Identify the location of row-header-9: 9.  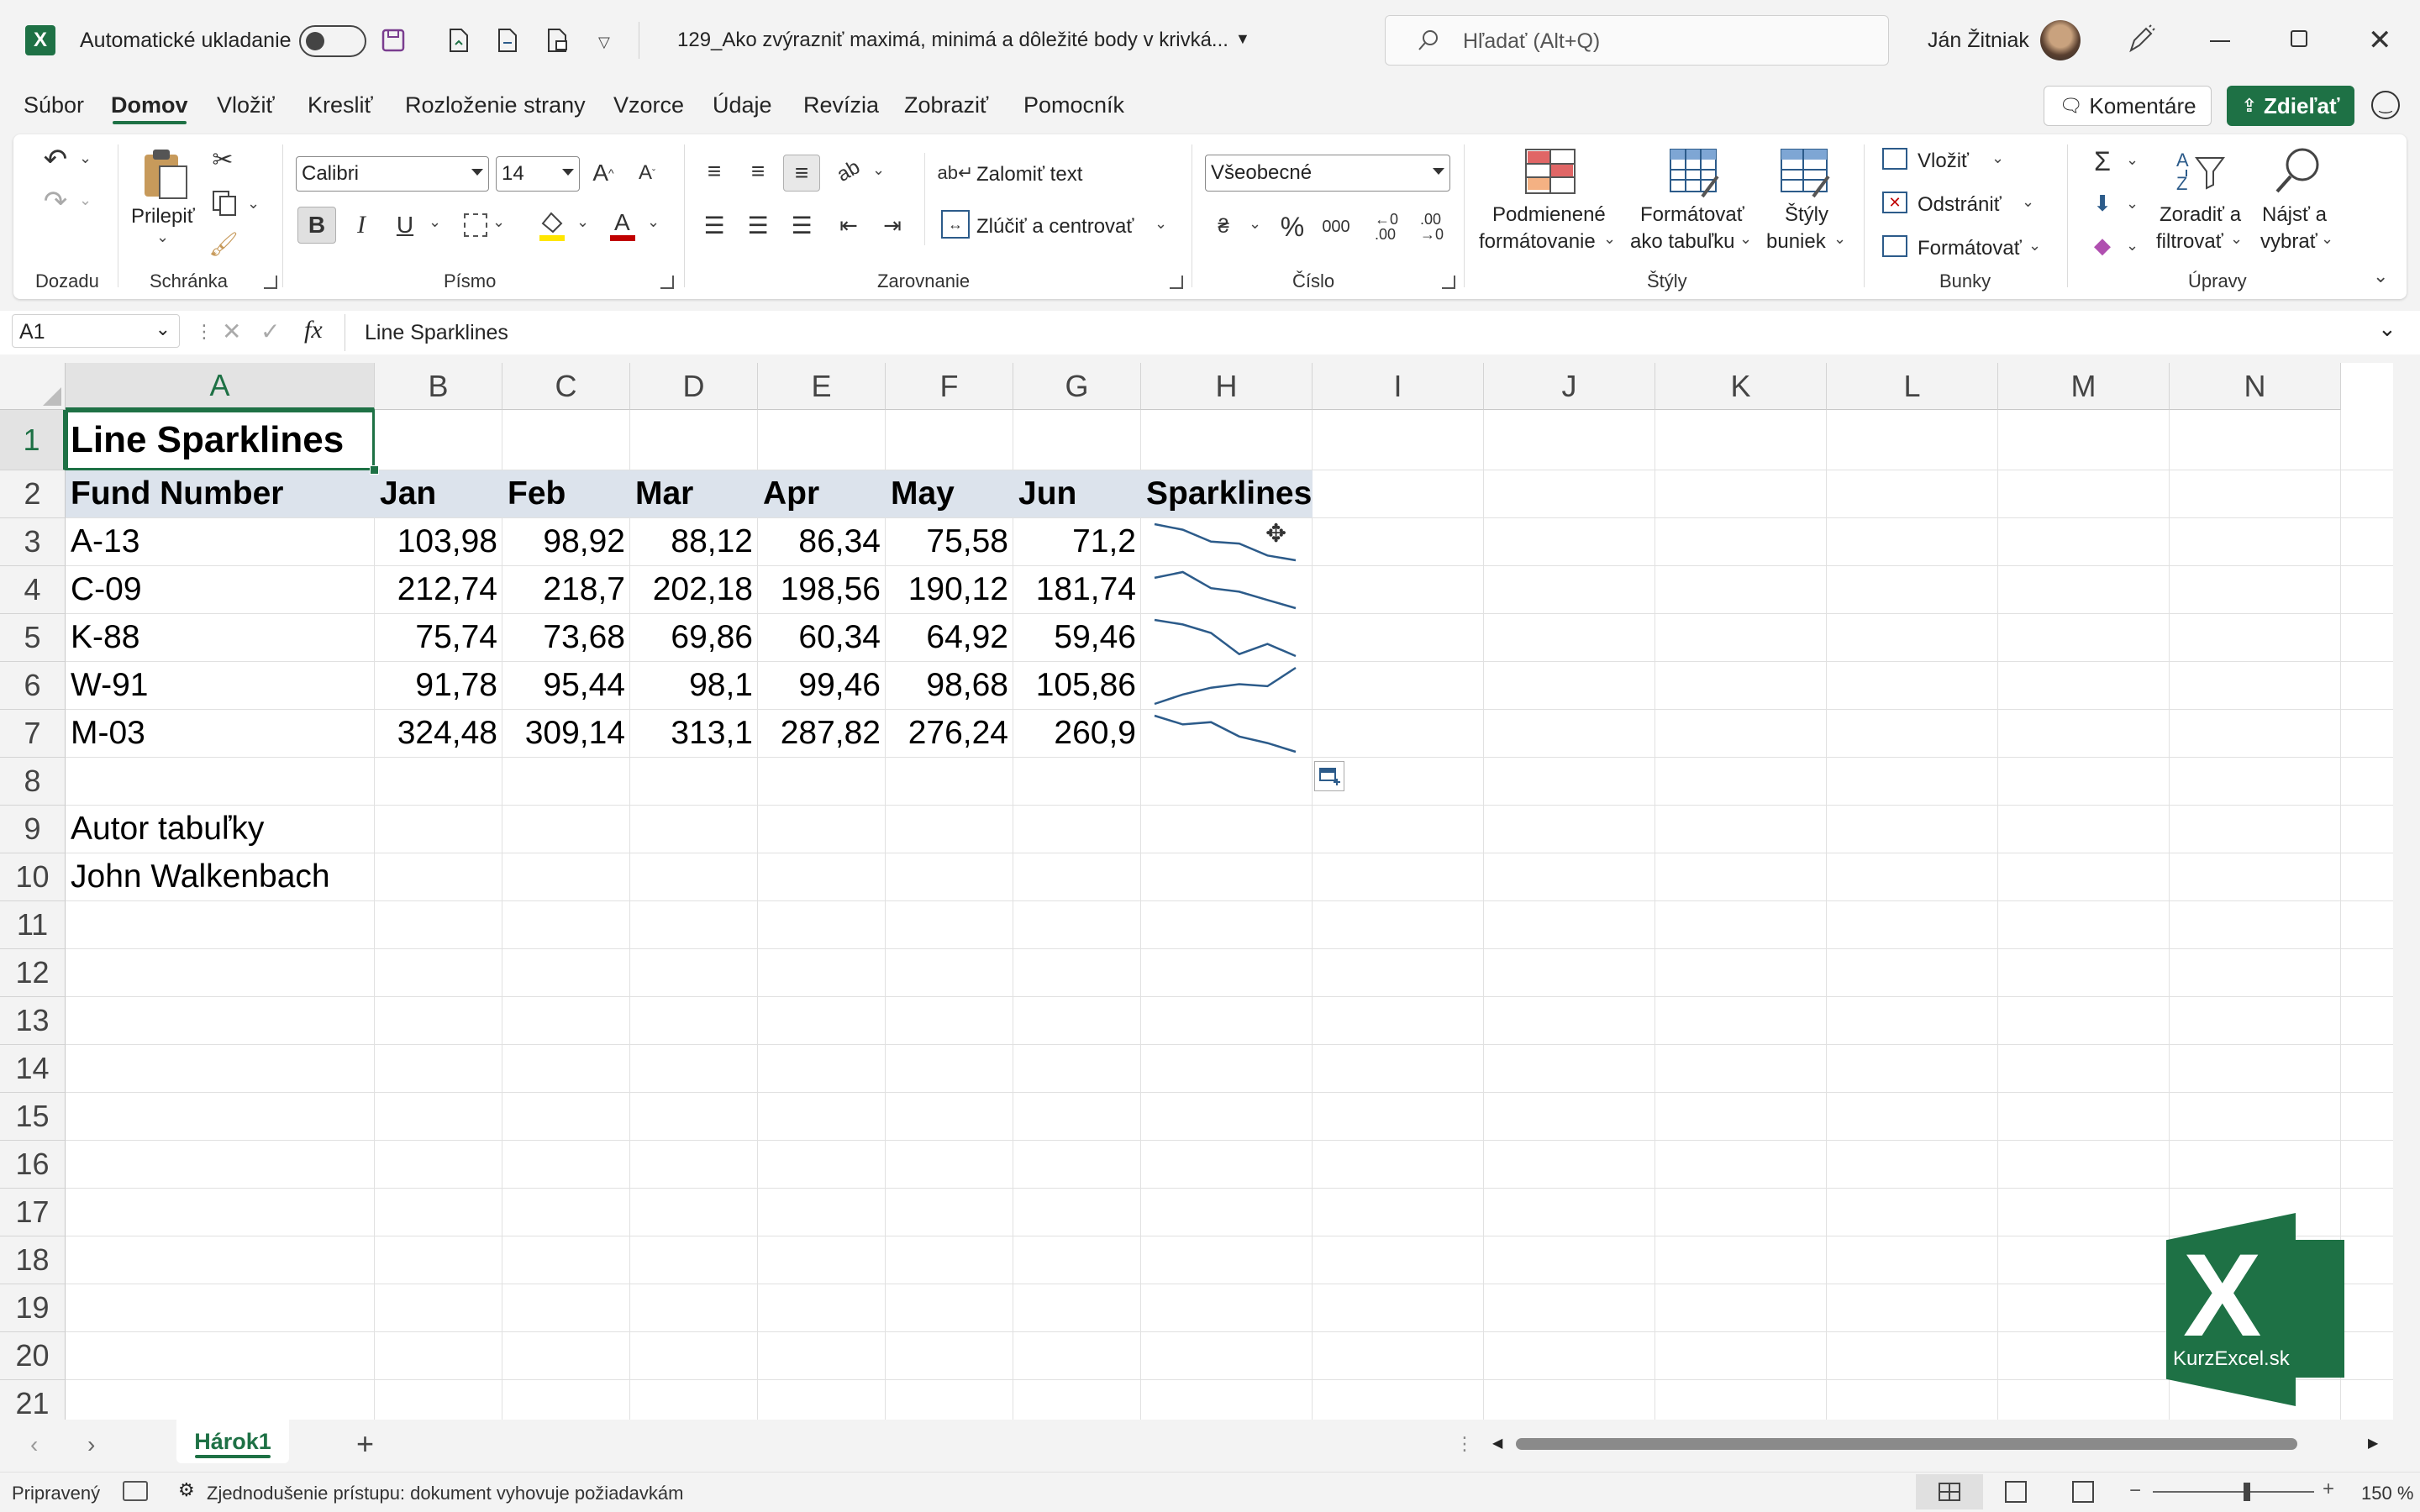
(33, 829).